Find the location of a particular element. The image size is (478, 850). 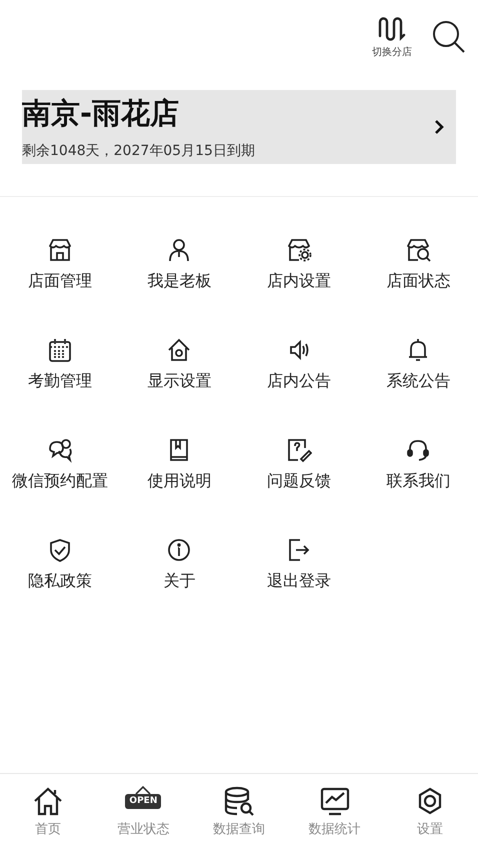

chart-icon is located at coordinates (334, 801).